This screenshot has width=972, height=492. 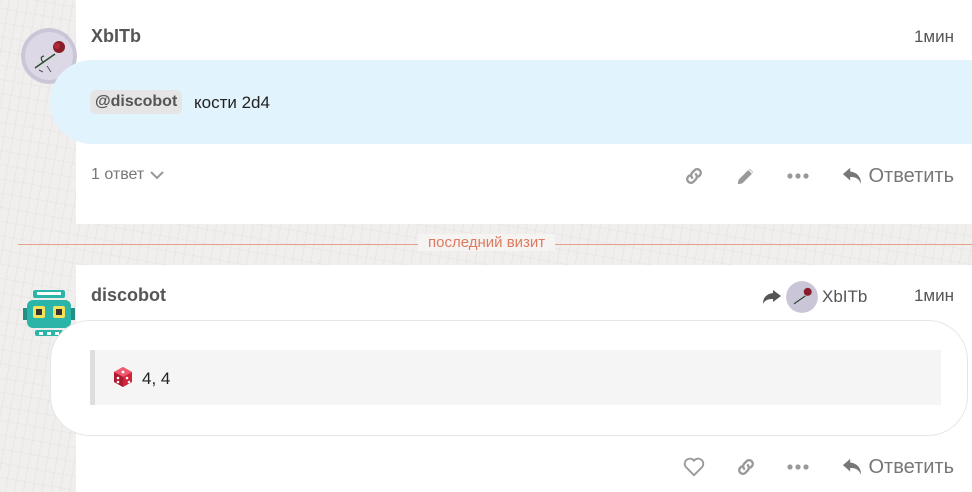 I want to click on pencil-icon, so click(x=745, y=176).